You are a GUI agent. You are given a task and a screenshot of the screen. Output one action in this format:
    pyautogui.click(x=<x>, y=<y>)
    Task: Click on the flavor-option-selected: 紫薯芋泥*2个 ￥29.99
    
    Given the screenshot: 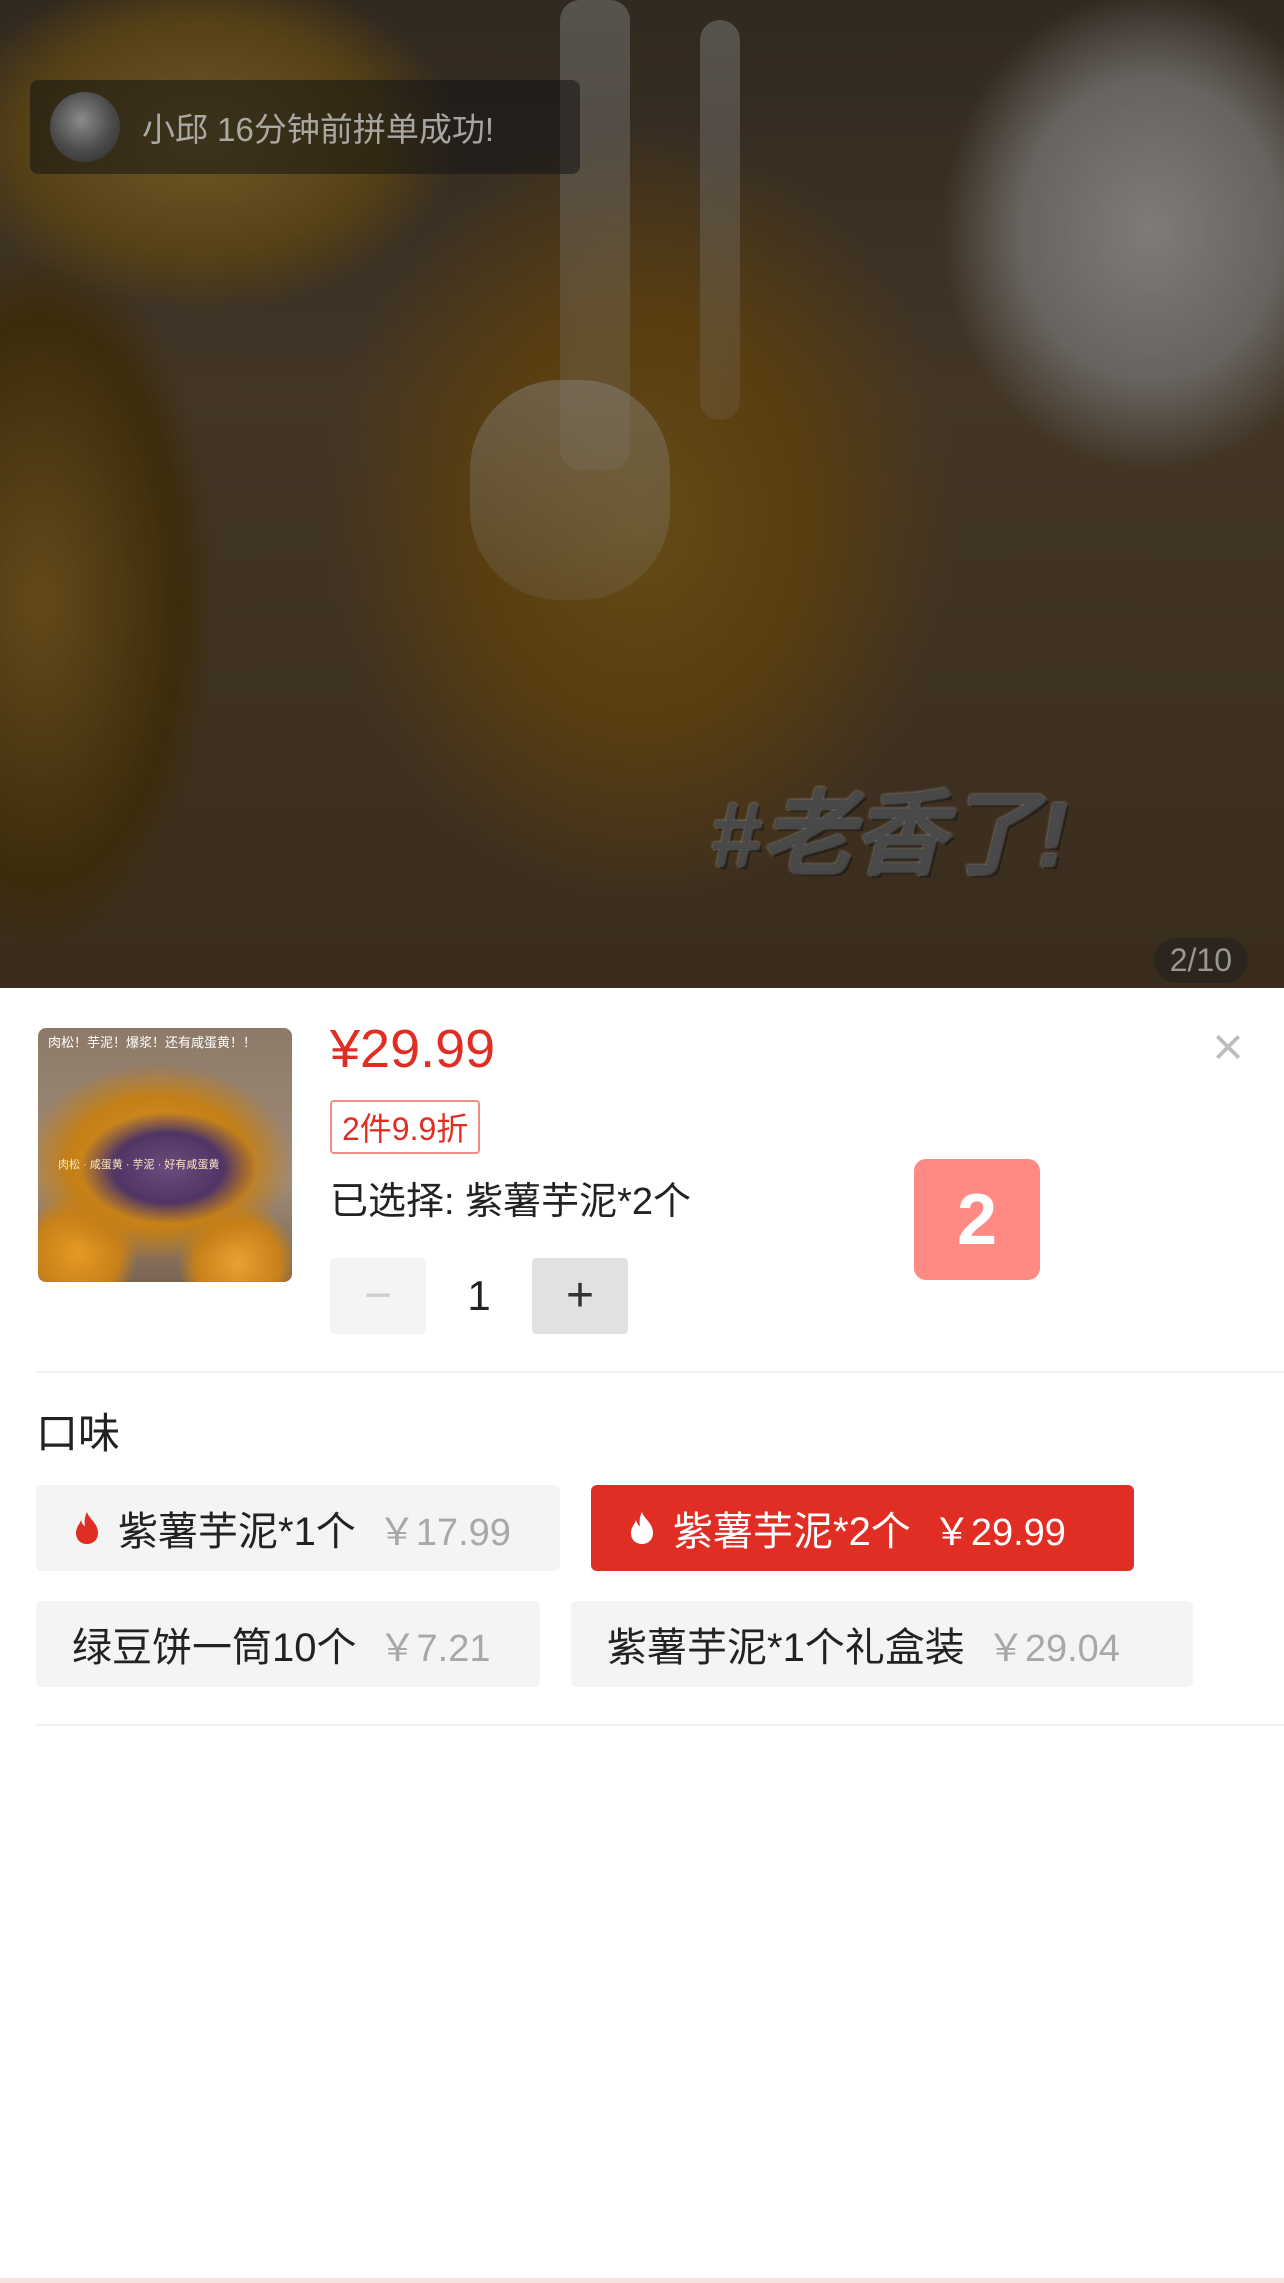 What is the action you would take?
    pyautogui.click(x=862, y=1528)
    